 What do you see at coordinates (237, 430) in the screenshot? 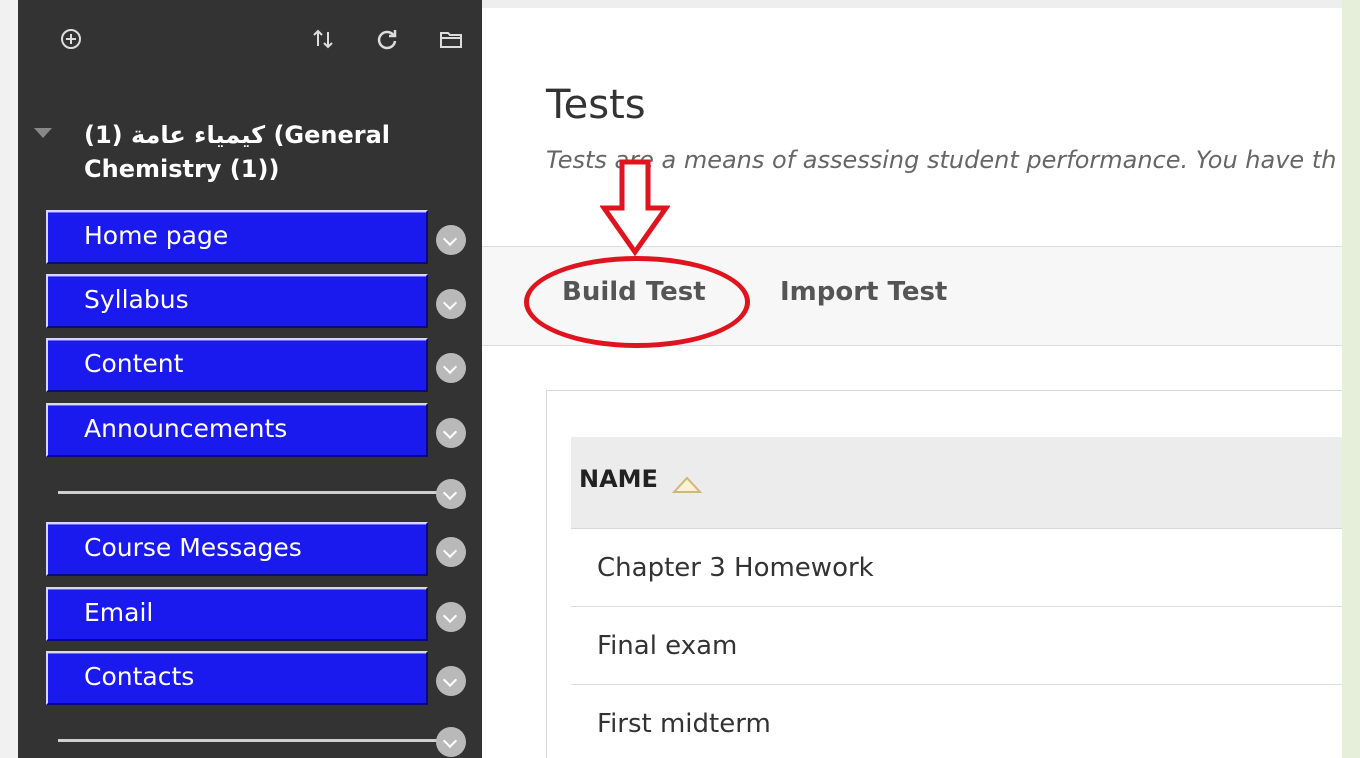
I see `nav-item-announcements: Announcements` at bounding box center [237, 430].